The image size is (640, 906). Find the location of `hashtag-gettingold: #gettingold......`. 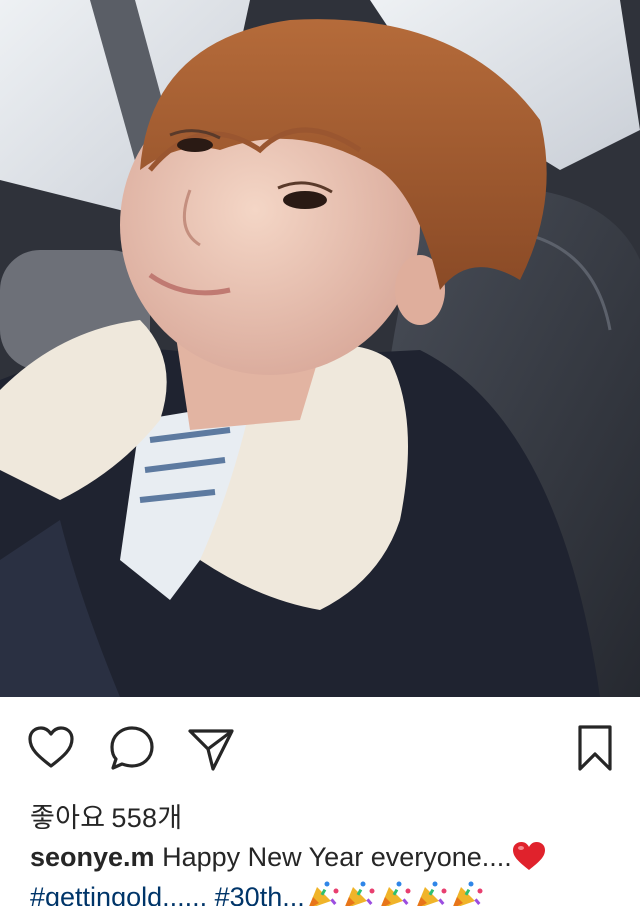

hashtag-gettingold: #gettingold...... is located at coordinates (118, 894).